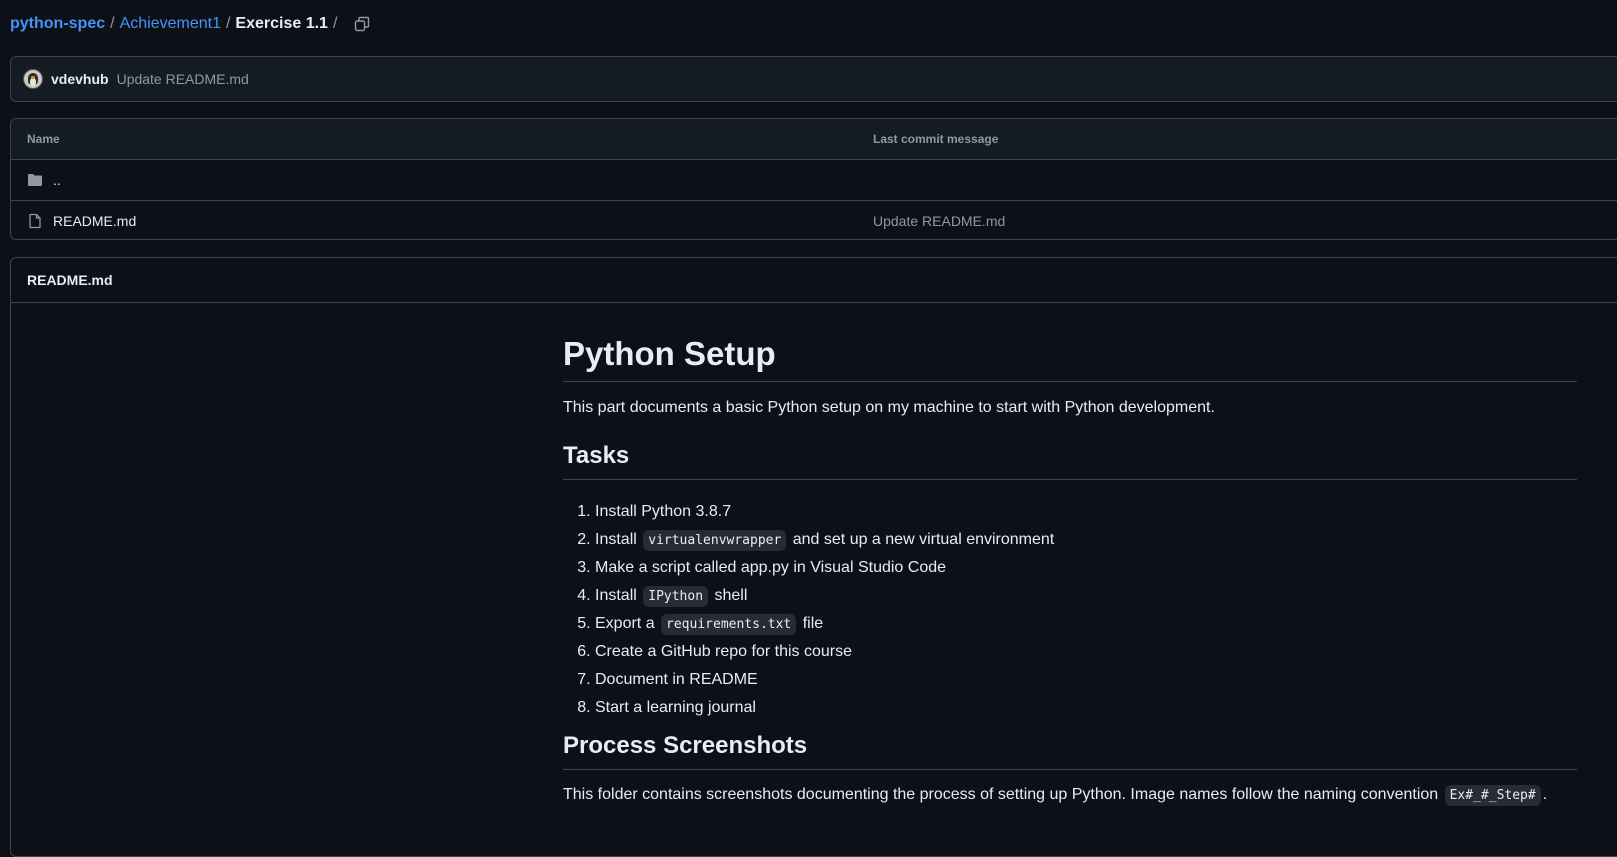 The height and width of the screenshot is (857, 1617). Describe the element at coordinates (183, 79) in the screenshot. I see `commit-message-link: Update README.md` at that location.